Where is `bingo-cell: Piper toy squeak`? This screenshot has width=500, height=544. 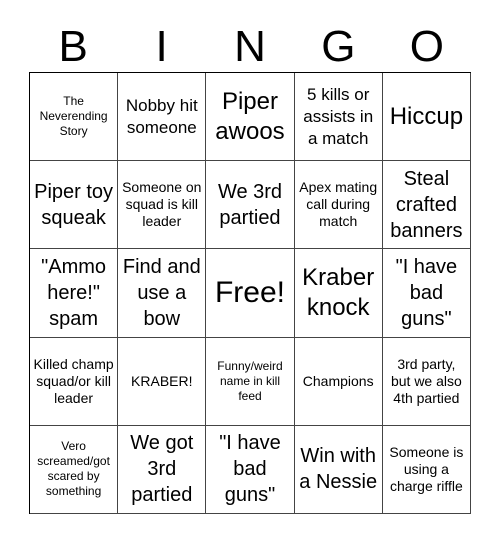
bingo-cell: Piper toy squeak is located at coordinates (74, 205).